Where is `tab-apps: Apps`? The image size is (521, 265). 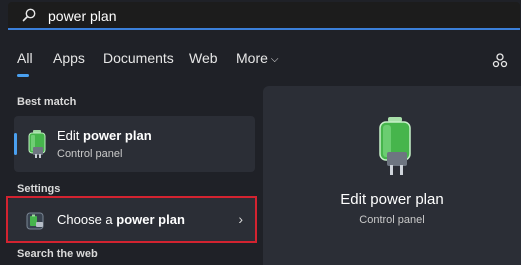 tab-apps: Apps is located at coordinates (69, 58).